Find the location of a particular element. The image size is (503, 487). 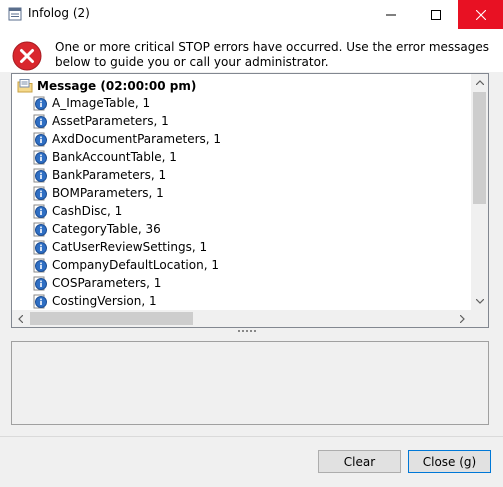

chevron-down-icon is located at coordinates (479, 301).